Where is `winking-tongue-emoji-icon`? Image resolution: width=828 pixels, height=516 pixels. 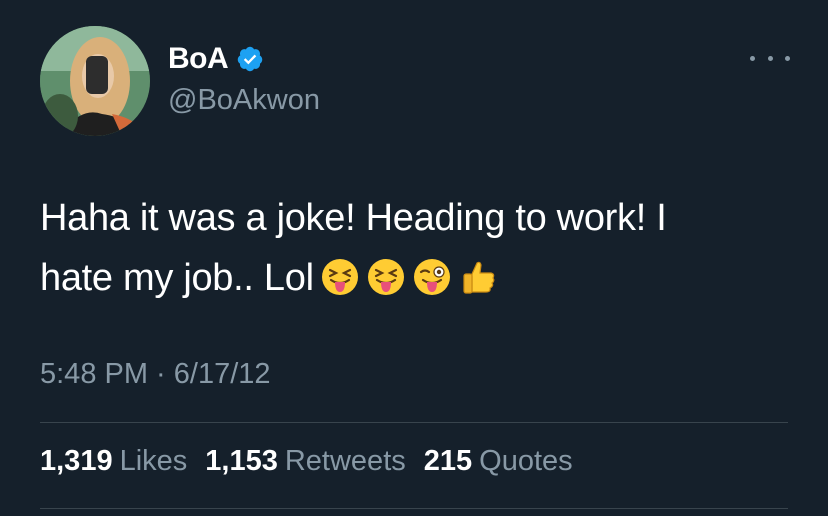
winking-tongue-emoji-icon is located at coordinates (431, 277).